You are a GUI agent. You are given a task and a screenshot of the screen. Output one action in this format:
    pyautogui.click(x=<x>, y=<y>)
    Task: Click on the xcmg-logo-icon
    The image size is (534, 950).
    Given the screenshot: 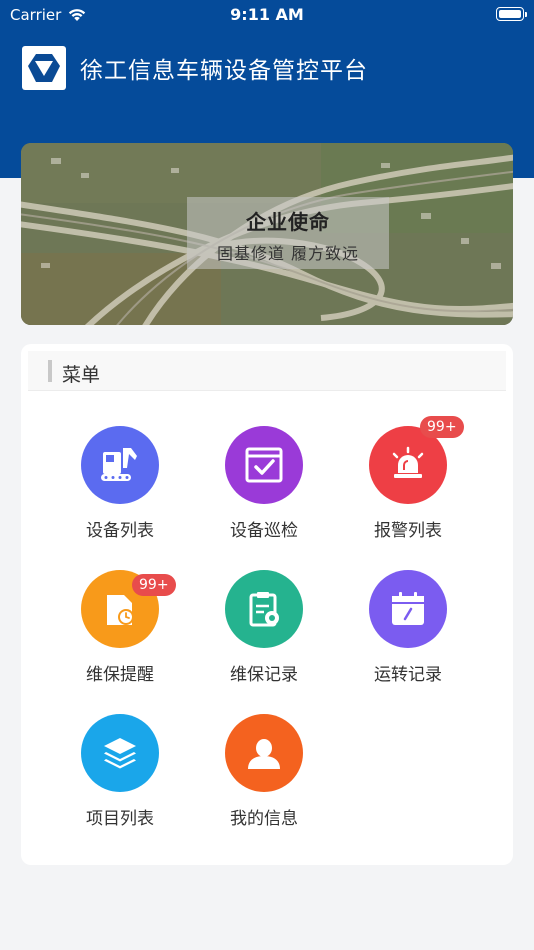 What is the action you would take?
    pyautogui.click(x=44, y=68)
    